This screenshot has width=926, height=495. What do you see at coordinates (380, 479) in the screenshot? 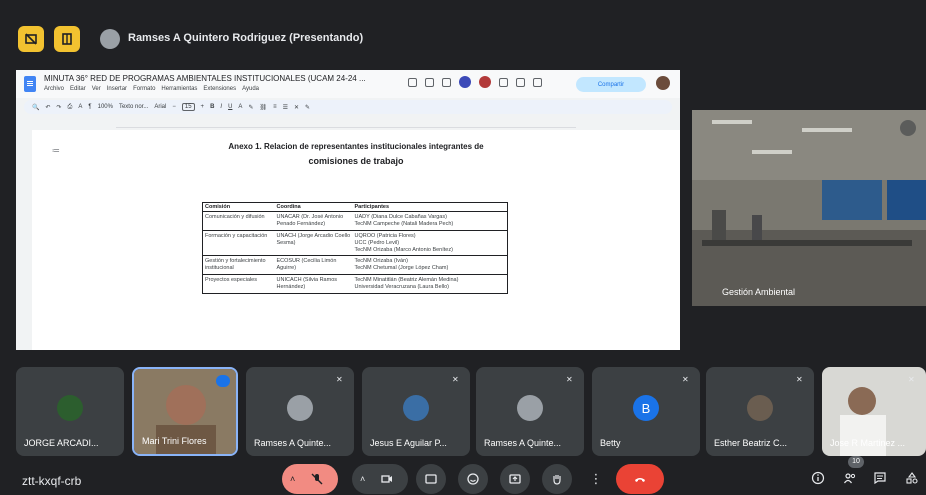
I see `camera-button: ˄` at bounding box center [380, 479].